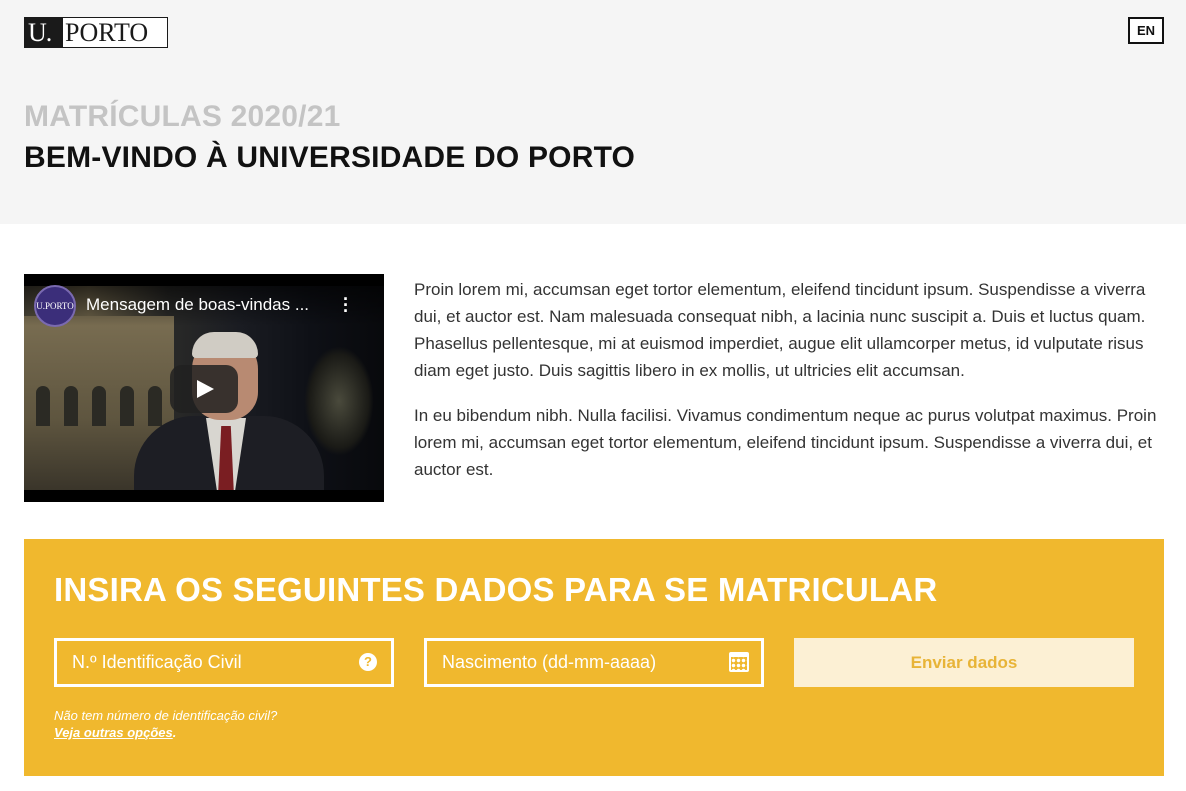  Describe the element at coordinates (166, 715) in the screenshot. I see `no-id-note: Não tem número de identificação civil?` at that location.